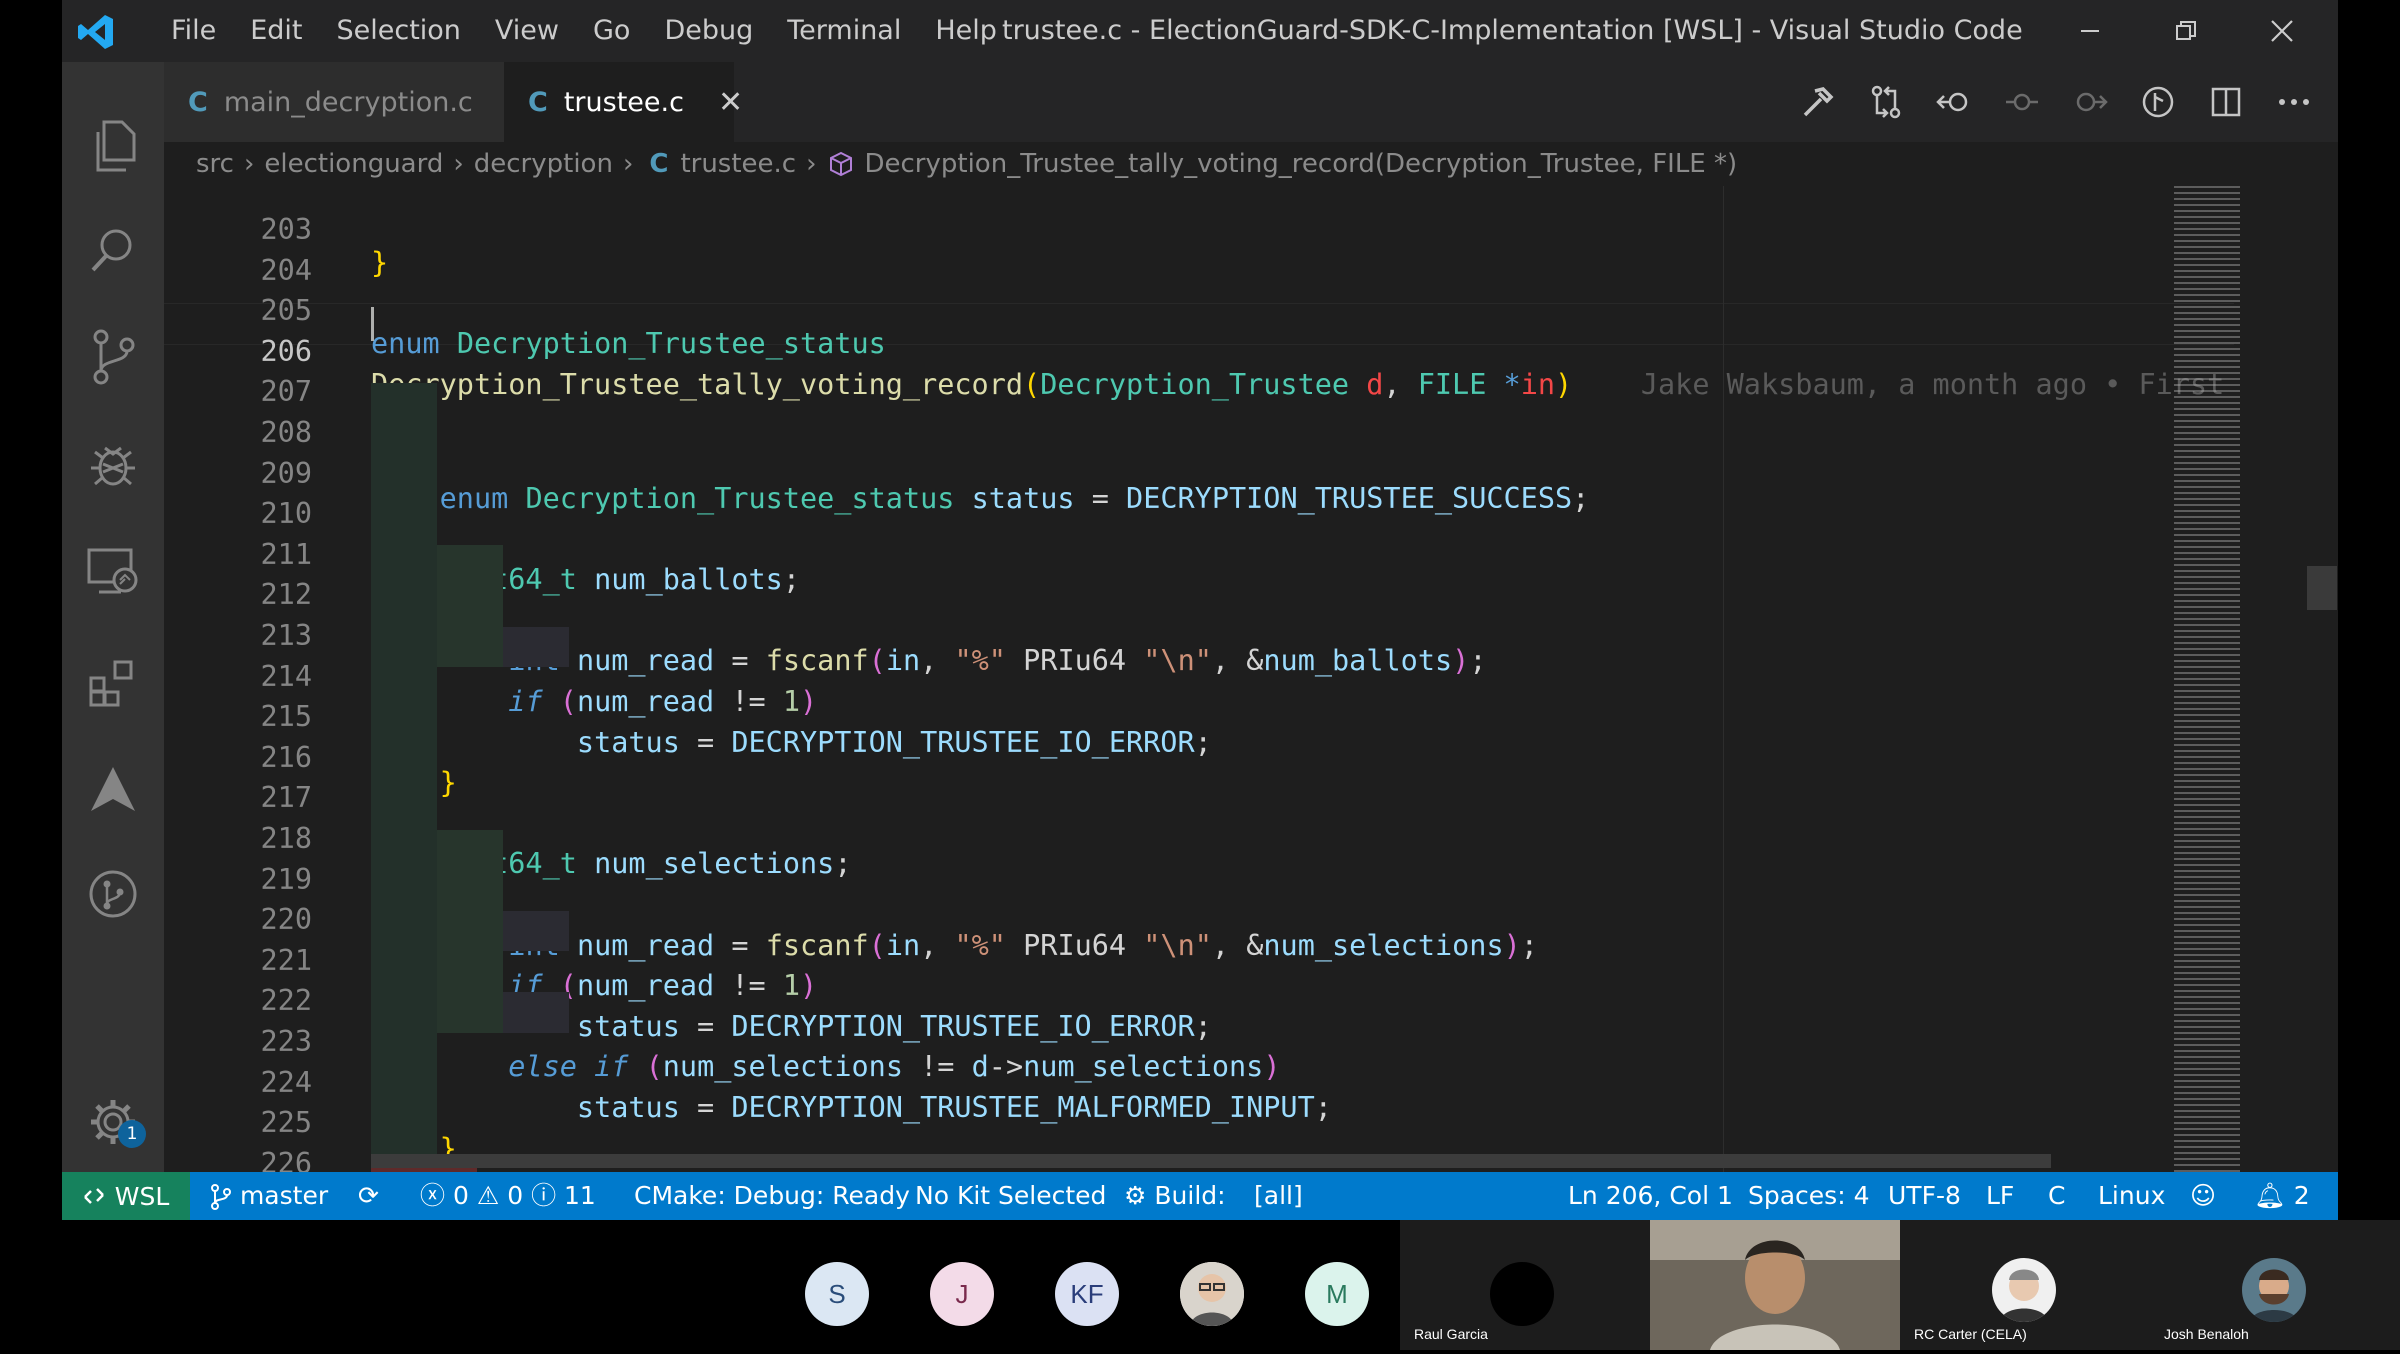 The height and width of the screenshot is (1354, 2400). Describe the element at coordinates (2090, 31) in the screenshot. I see `minimize-button` at that location.